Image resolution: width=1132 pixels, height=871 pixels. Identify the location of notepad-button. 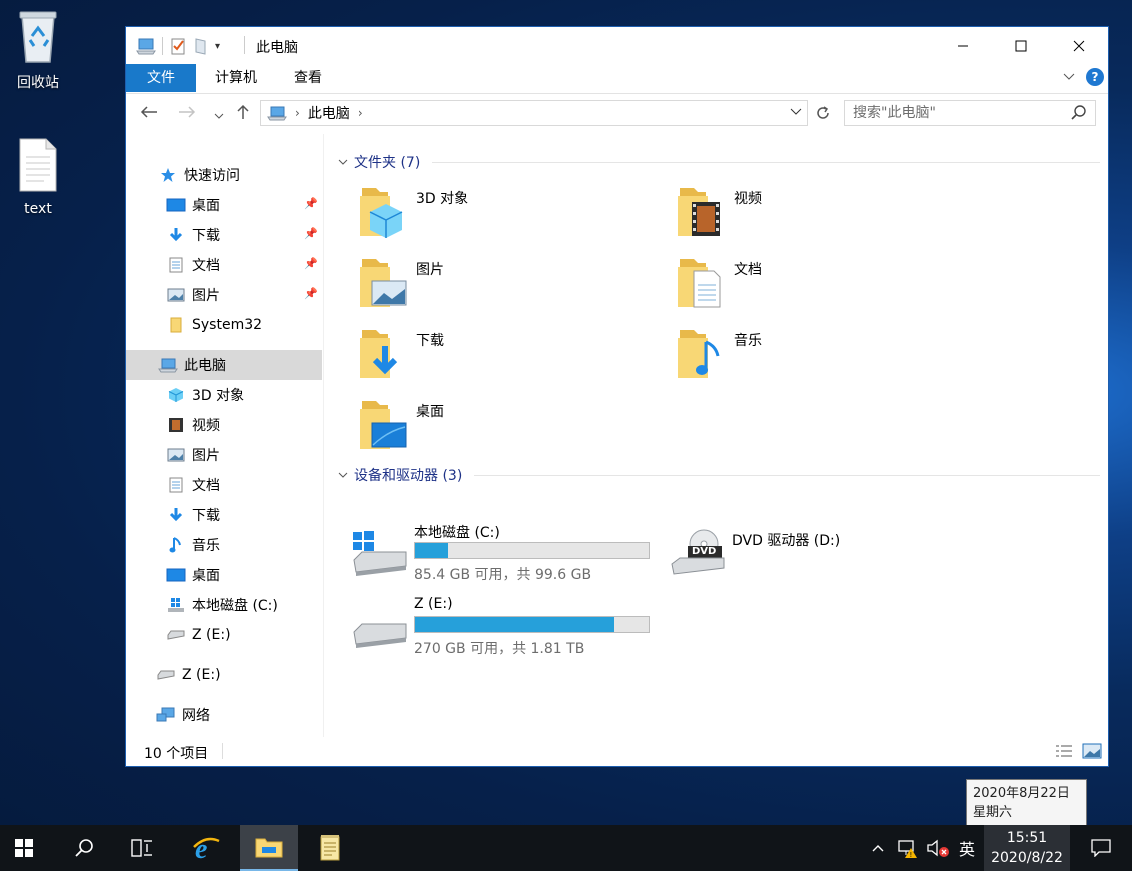
(330, 848).